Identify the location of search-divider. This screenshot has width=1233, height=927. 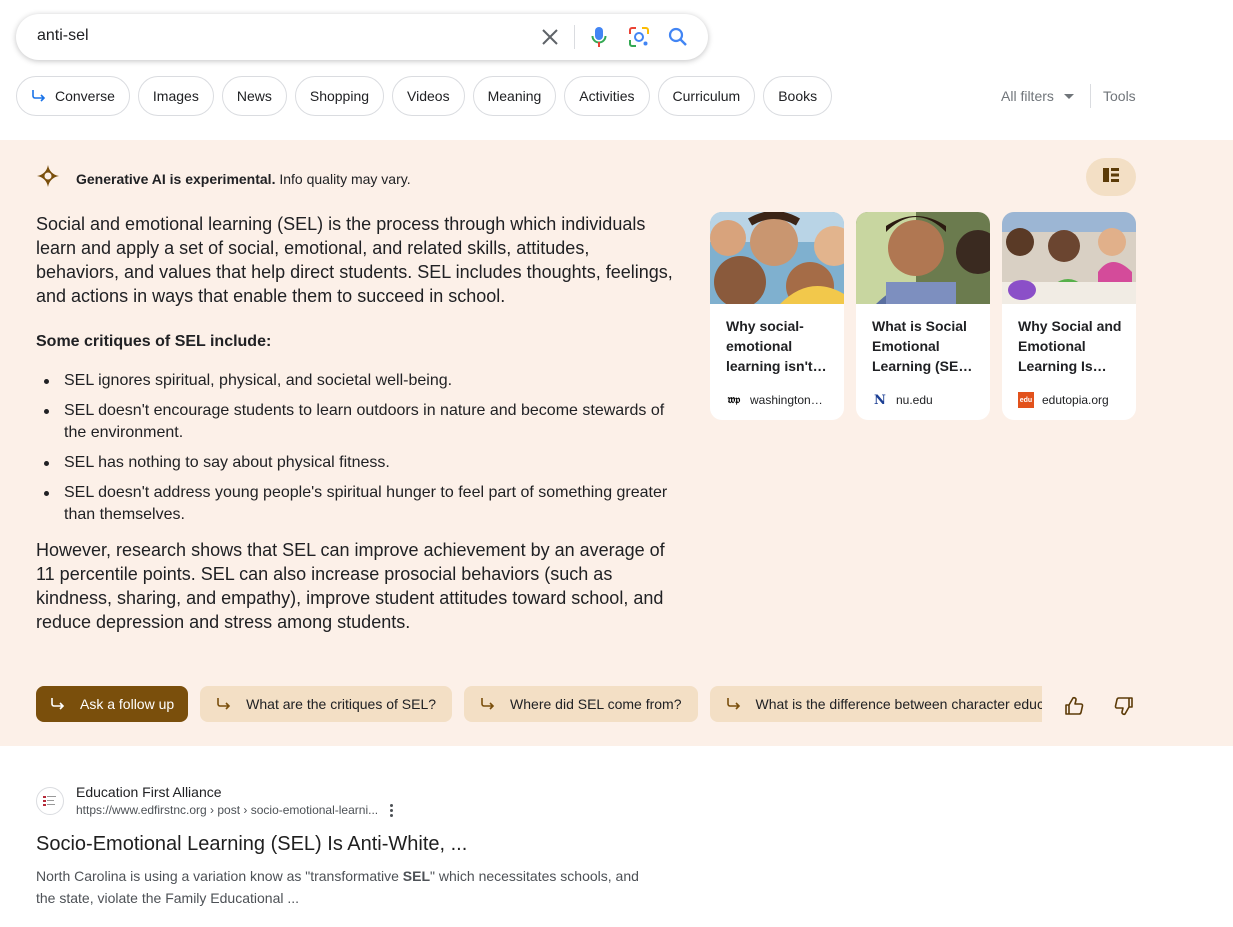
(574, 37).